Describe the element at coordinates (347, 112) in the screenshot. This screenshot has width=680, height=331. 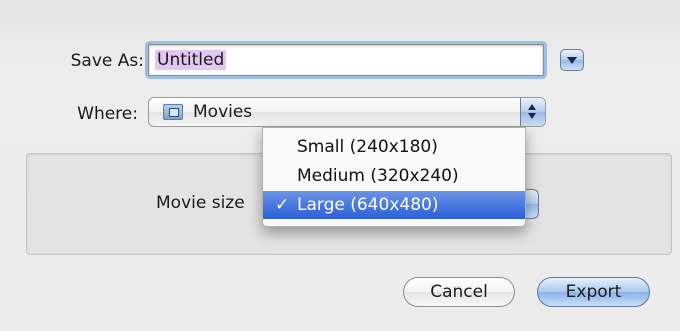
I see `where-popup: Movies` at that location.